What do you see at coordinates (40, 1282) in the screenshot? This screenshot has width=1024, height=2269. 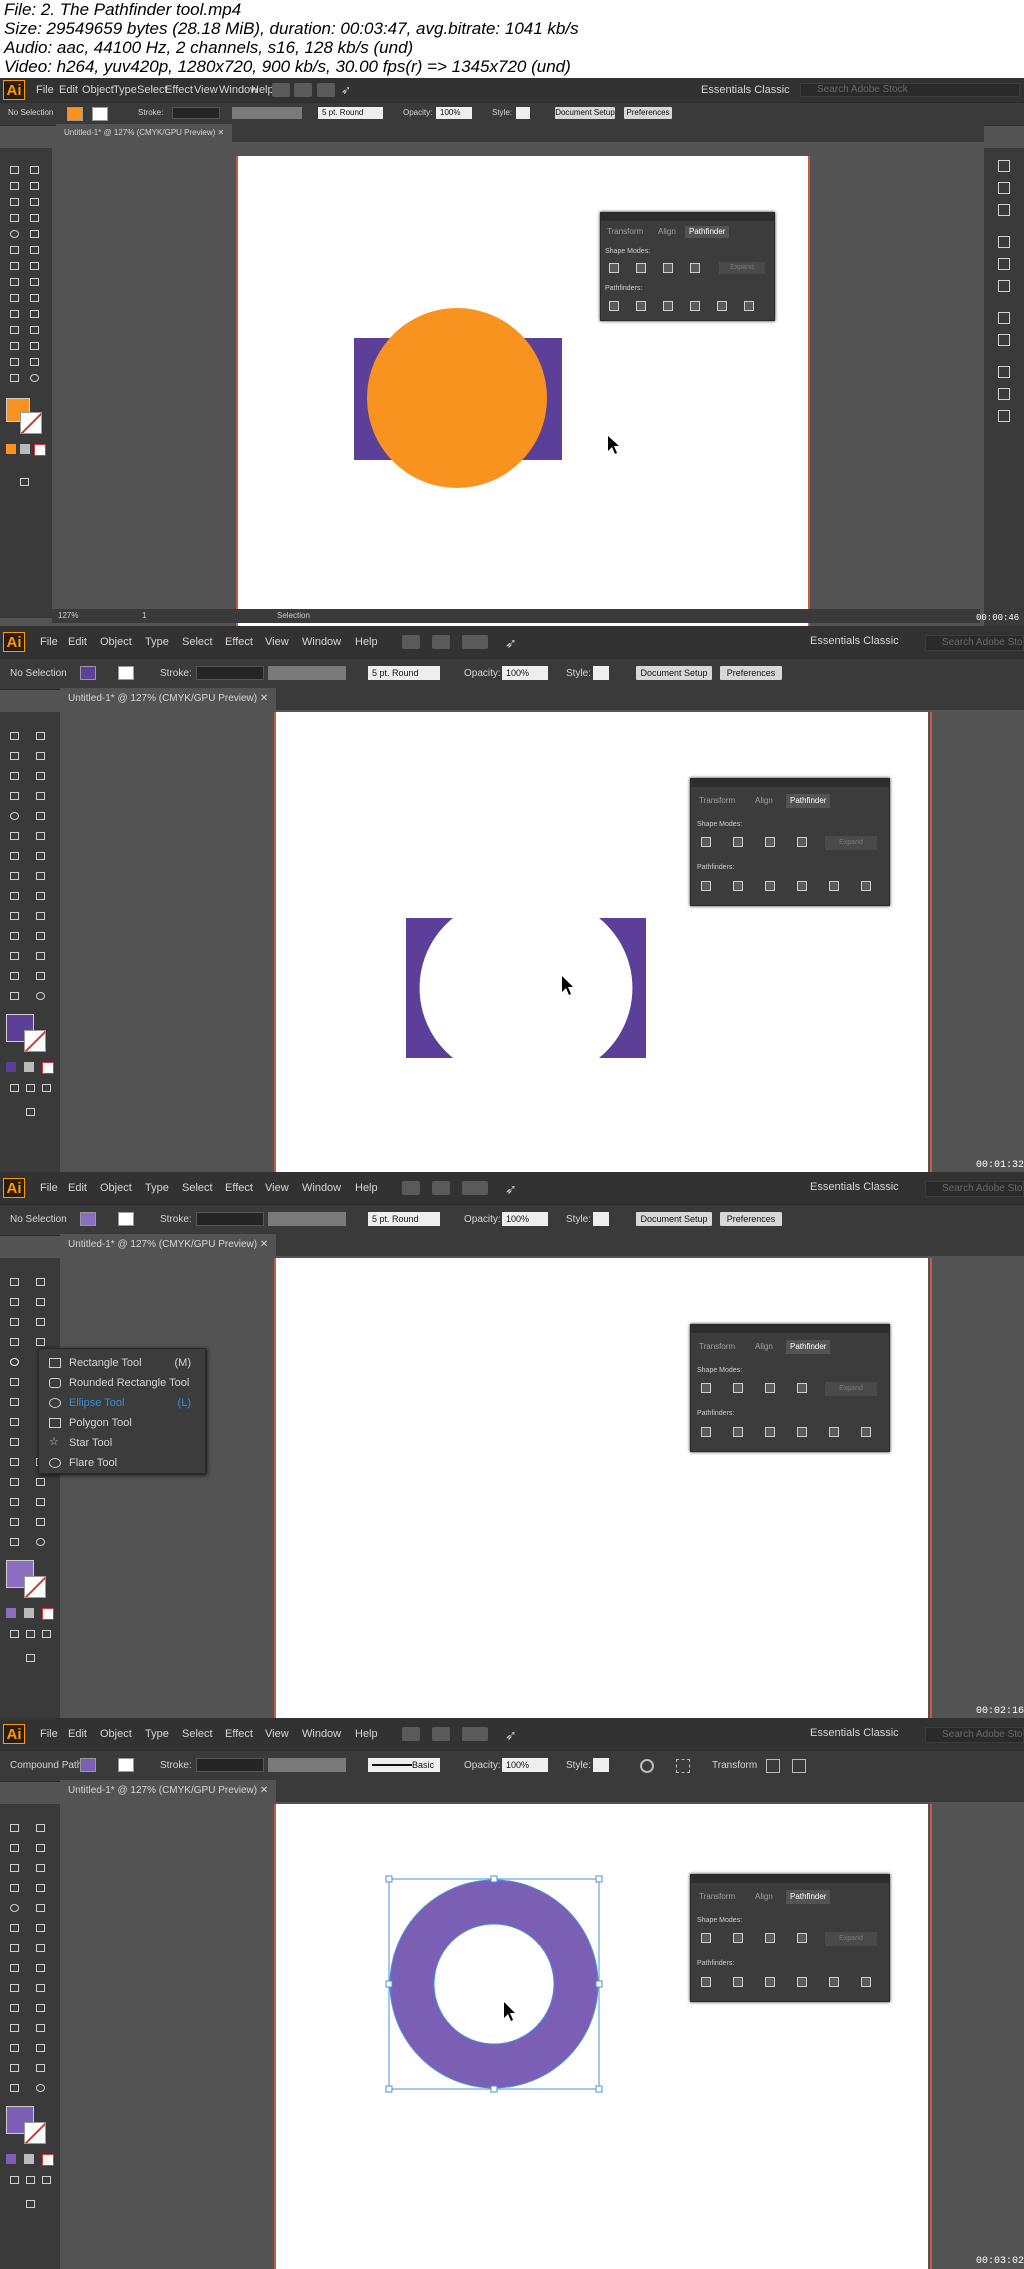 I see `direct-selection-tool-icon` at bounding box center [40, 1282].